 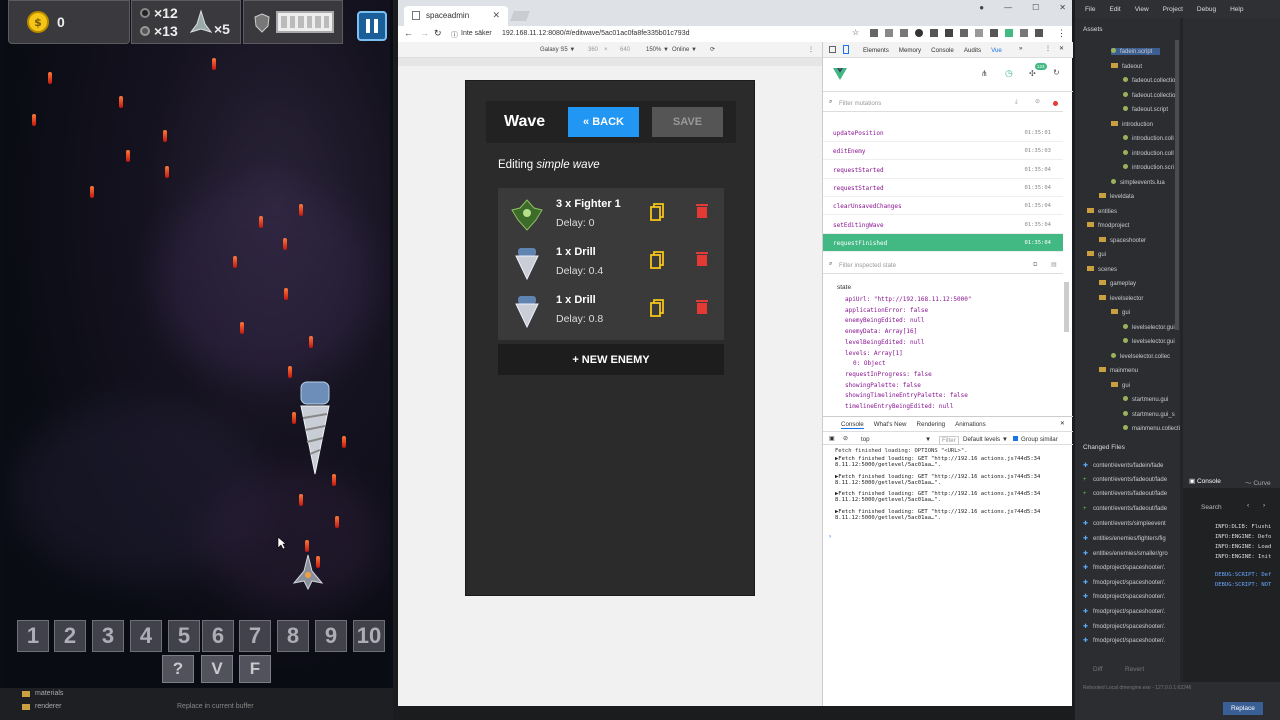 I want to click on sidebar-toggle-icon: ▣, so click(x=832, y=438).